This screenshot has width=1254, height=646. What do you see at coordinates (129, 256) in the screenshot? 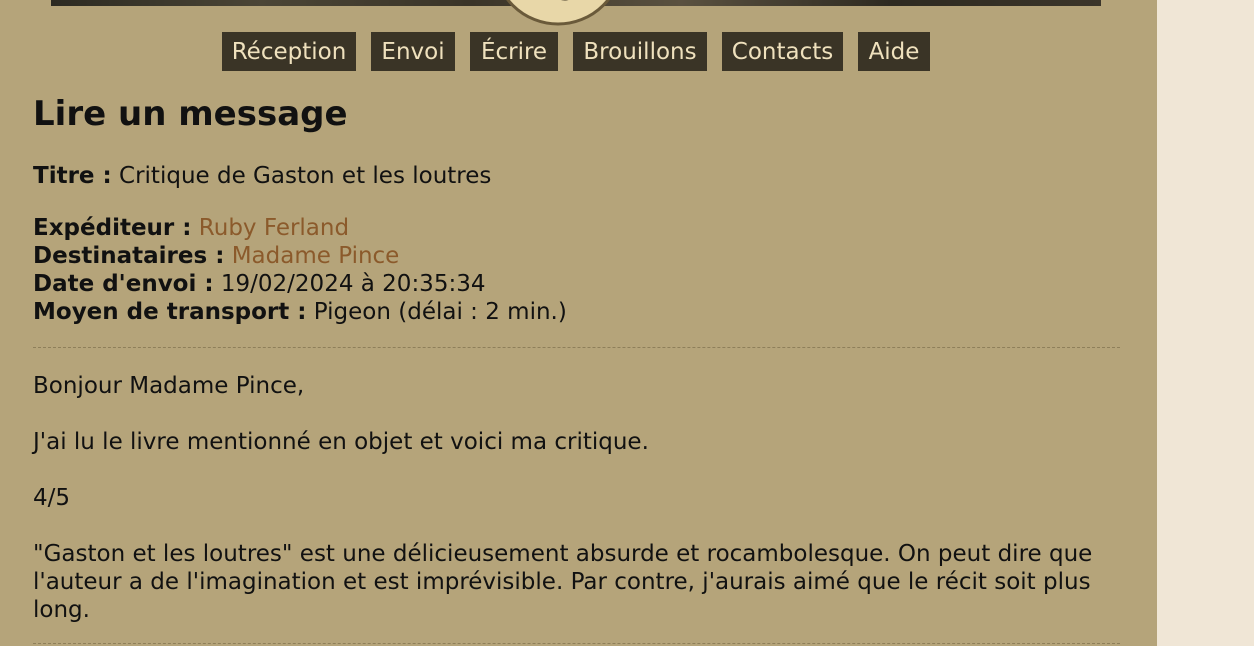
I see `recipients-label: Destinataires :` at bounding box center [129, 256].